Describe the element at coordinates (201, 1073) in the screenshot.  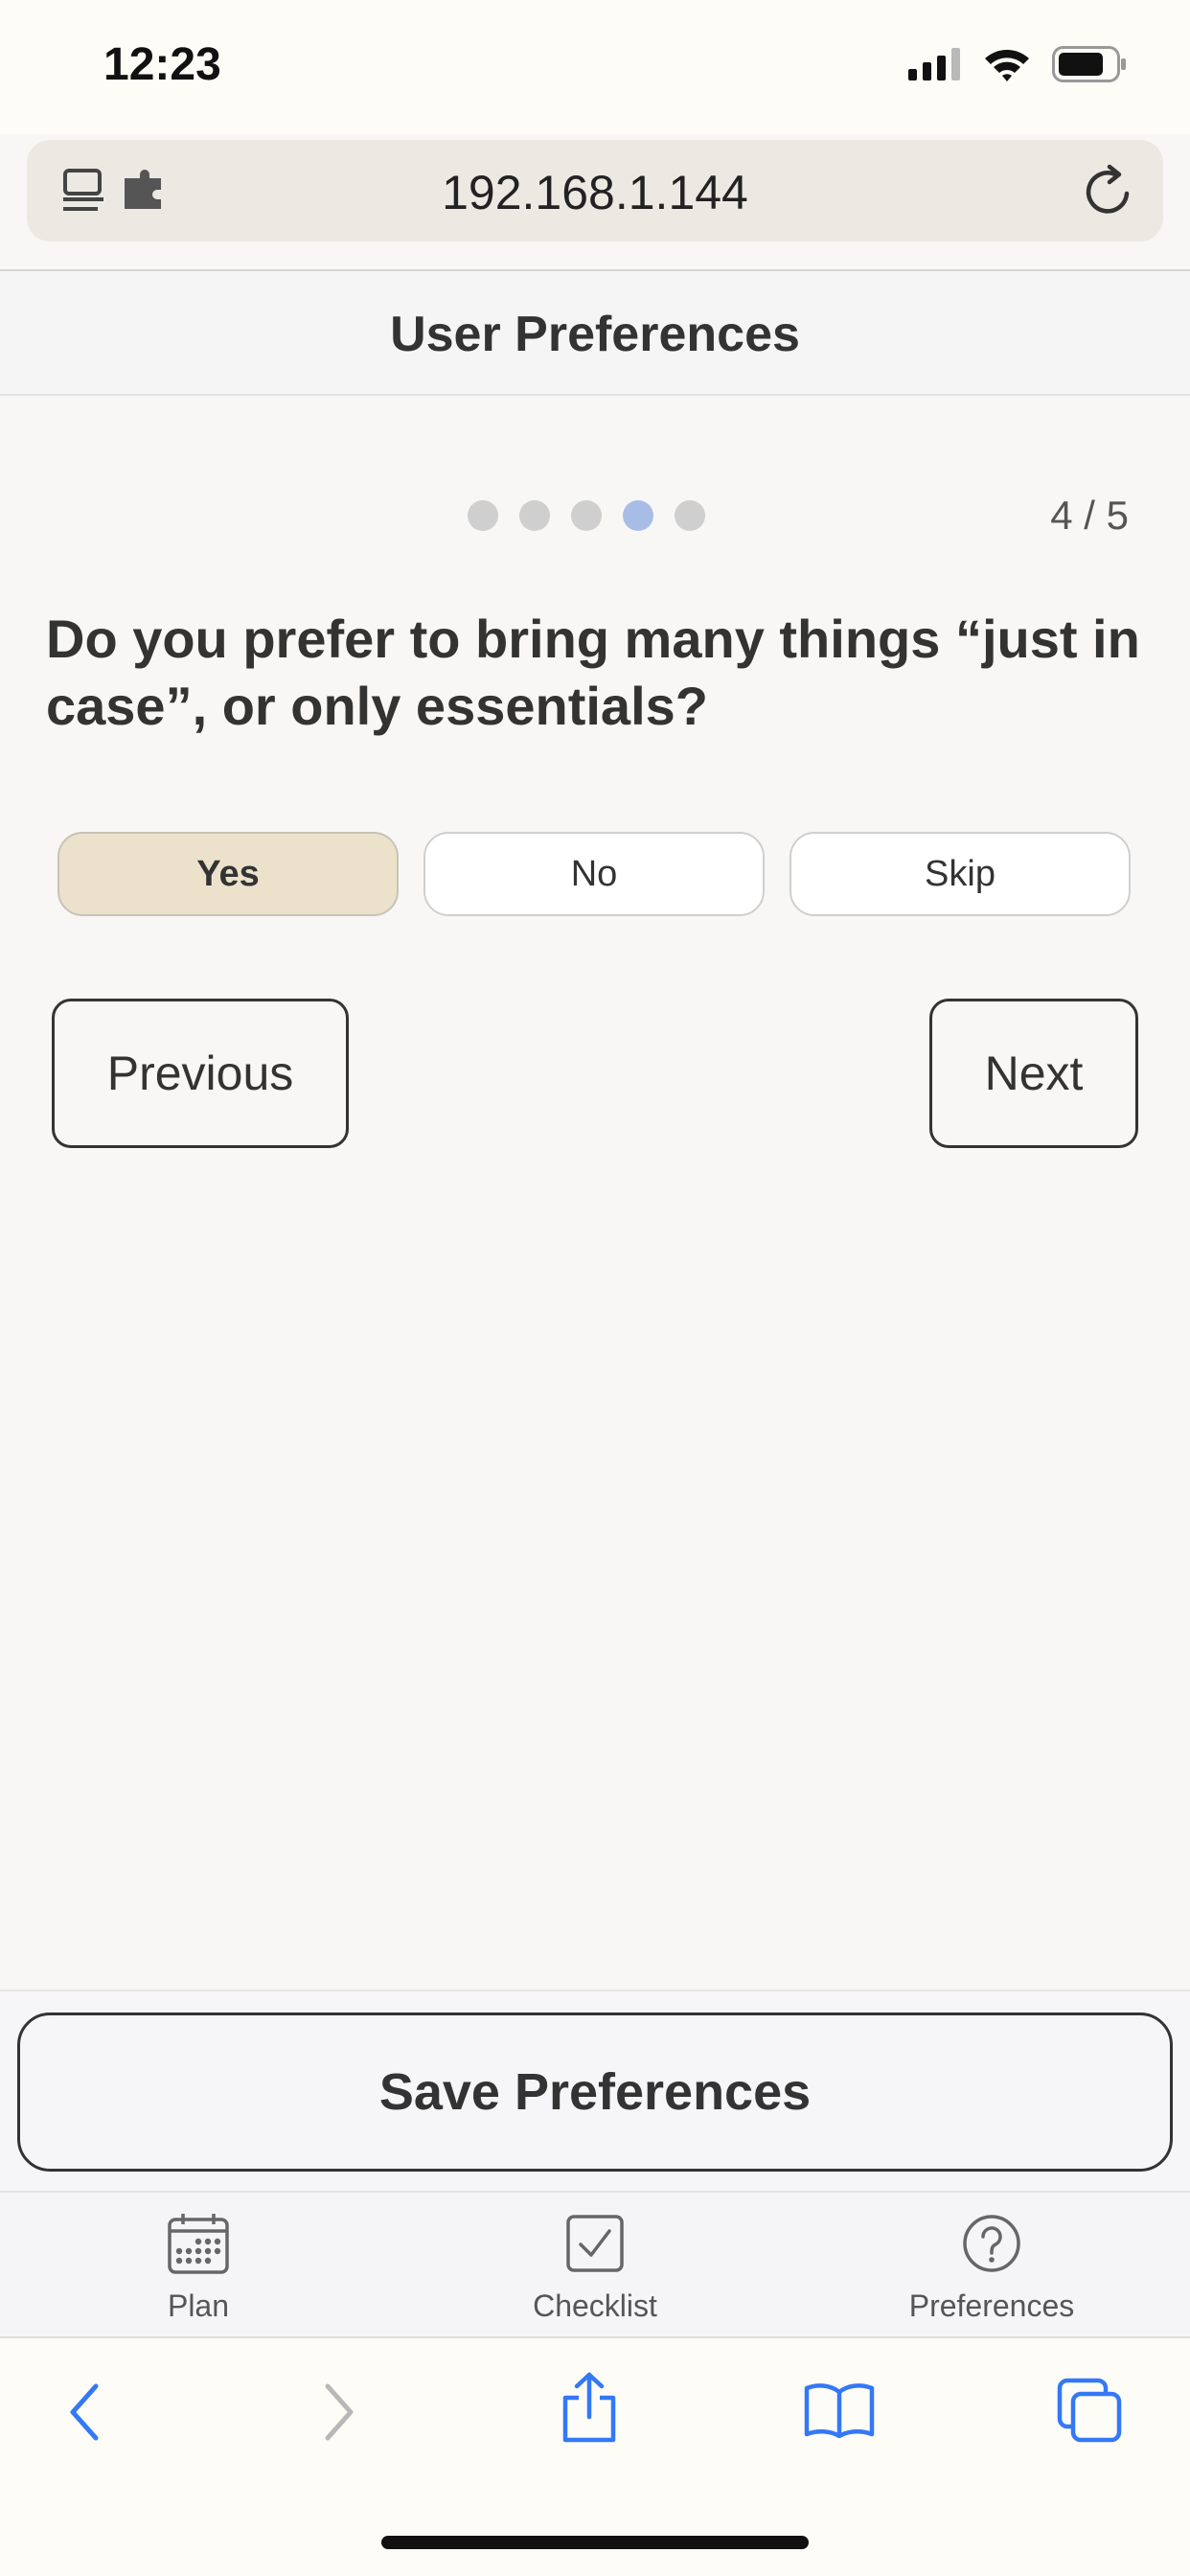
I see `previous-button: Previous` at that location.